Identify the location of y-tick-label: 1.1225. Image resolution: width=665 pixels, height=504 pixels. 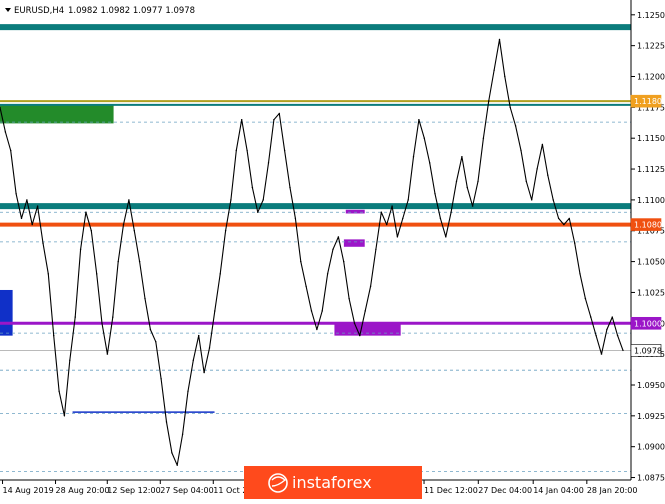
(651, 46).